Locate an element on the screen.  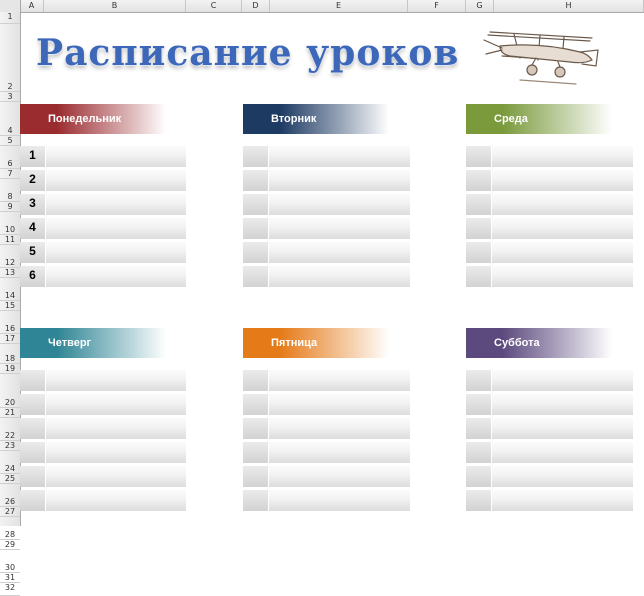
row-header-2: 2 is located at coordinates (10, 58).